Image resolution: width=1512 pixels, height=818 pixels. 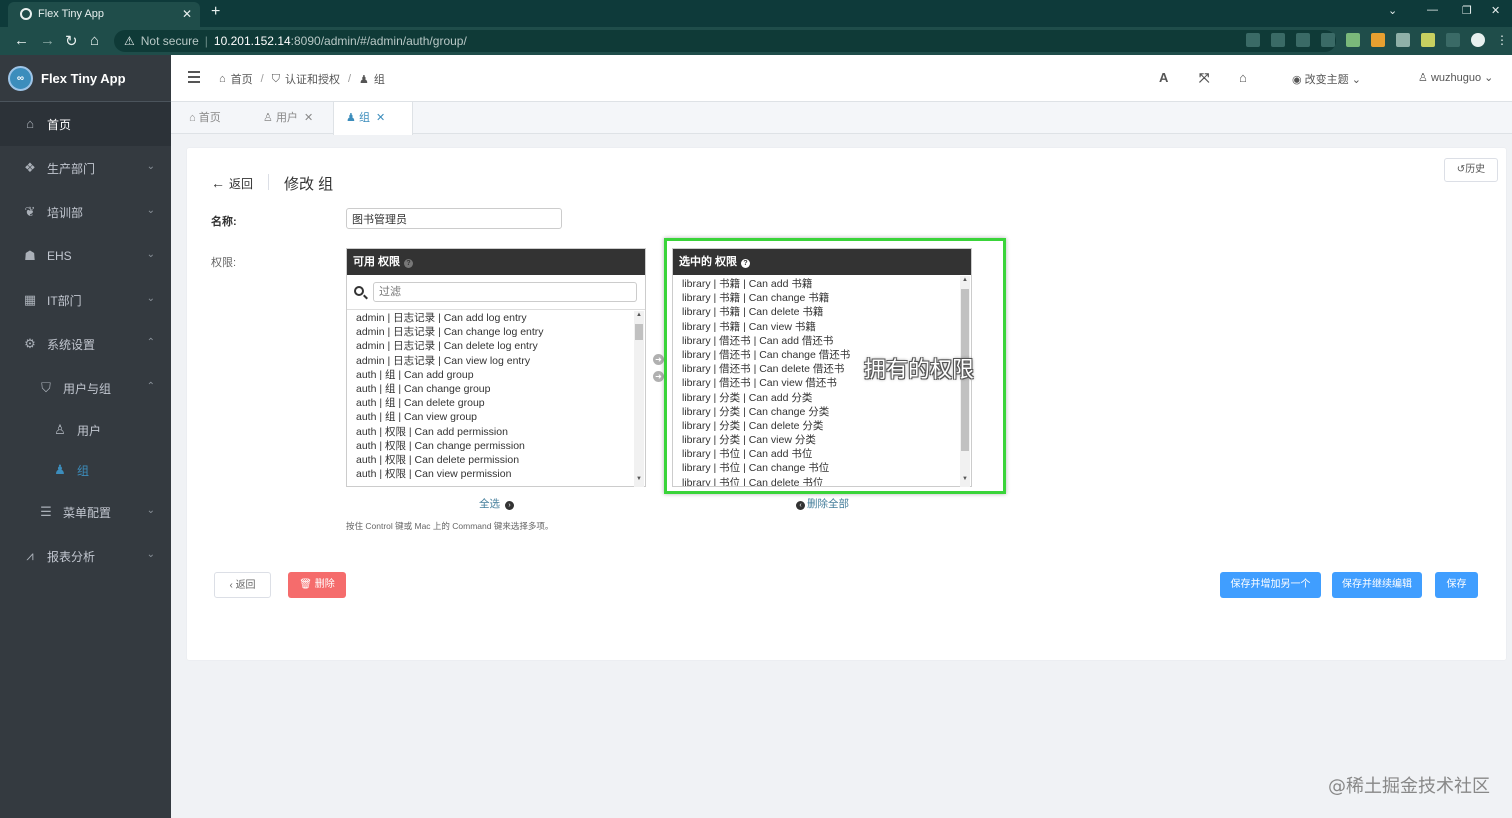 I want to click on add-arrow-icon: ➜, so click(x=658, y=359).